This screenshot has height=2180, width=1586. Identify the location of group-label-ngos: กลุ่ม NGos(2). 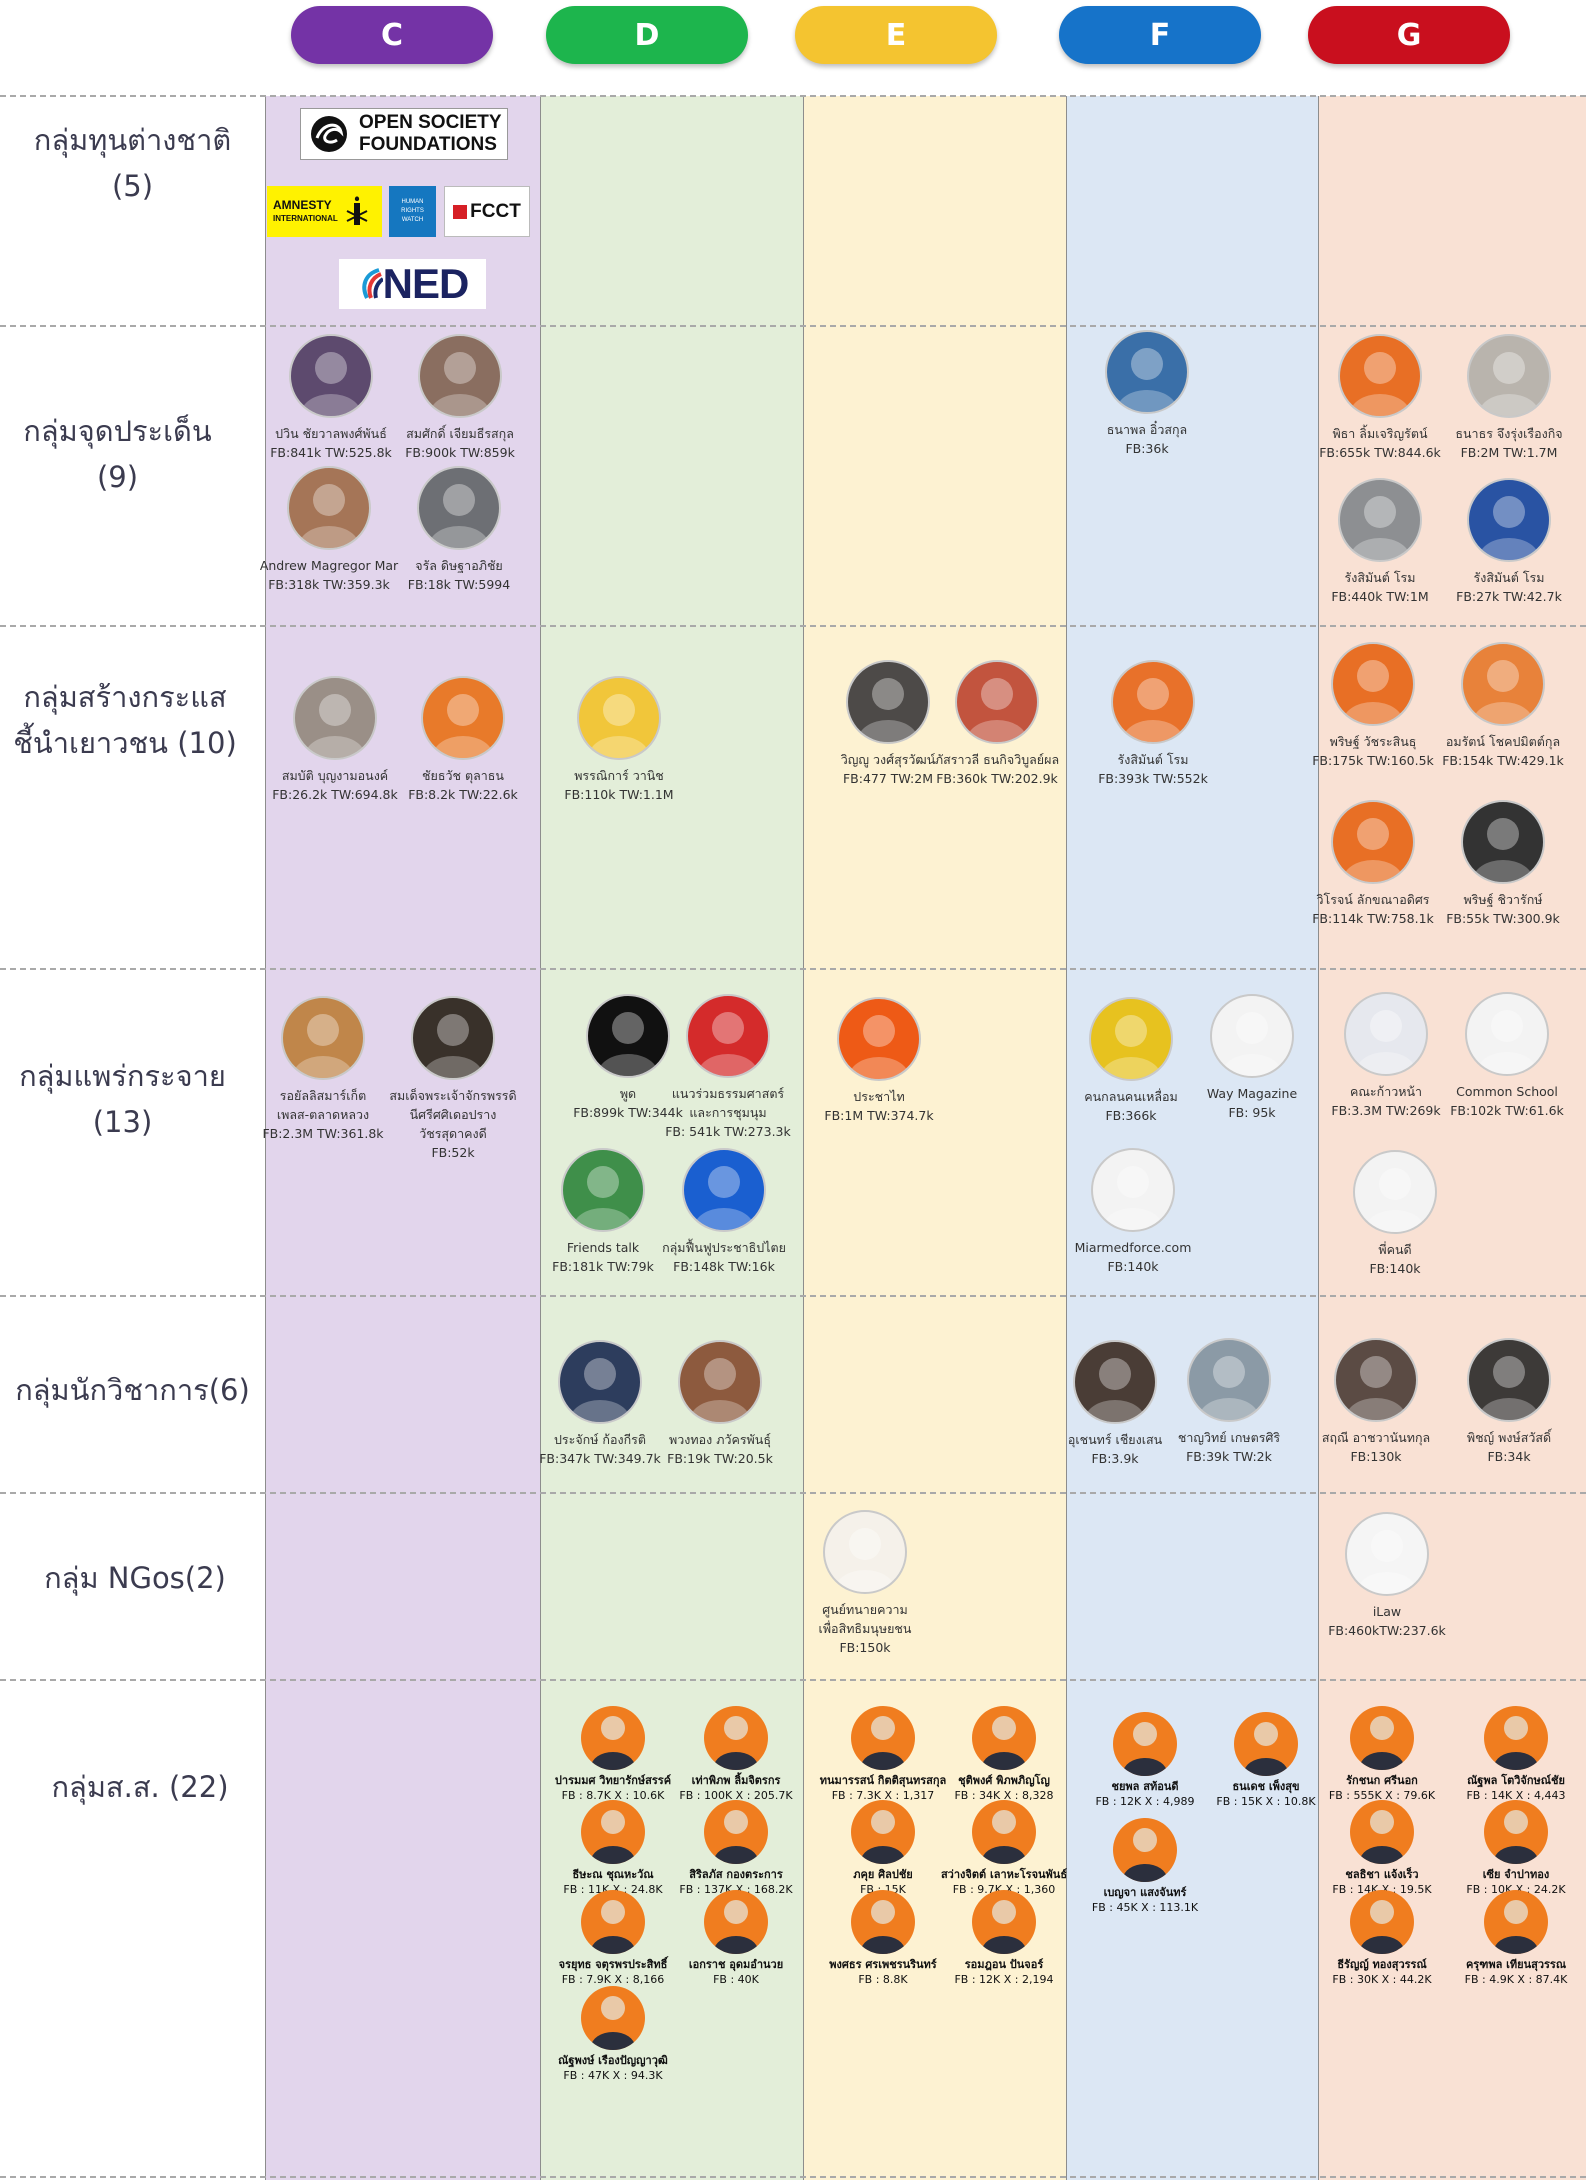
(135, 1578).